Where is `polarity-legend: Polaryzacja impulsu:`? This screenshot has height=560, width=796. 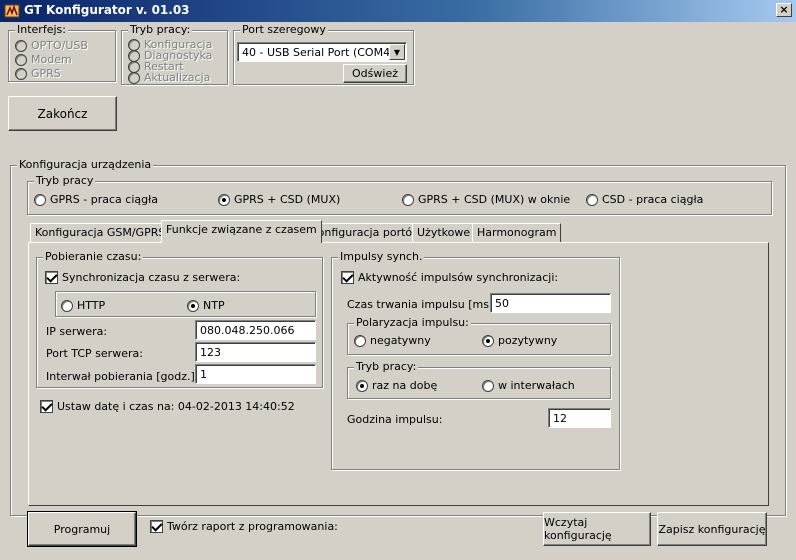 polarity-legend: Polaryzacja impulsu: is located at coordinates (412, 322).